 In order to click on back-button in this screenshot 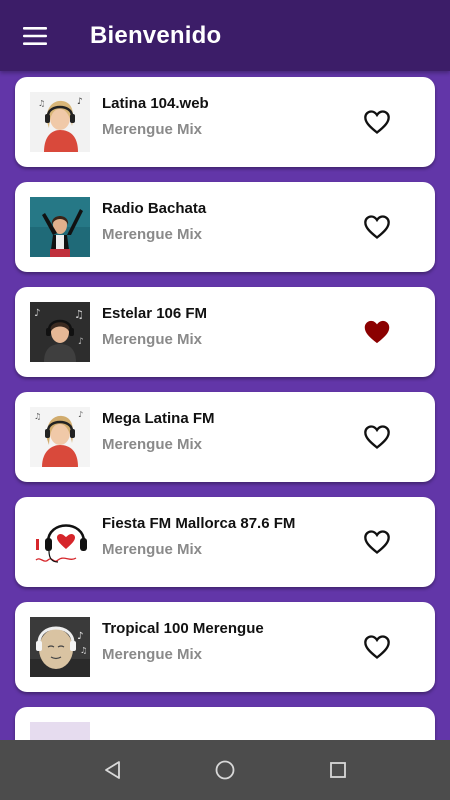, I will do `click(113, 770)`.